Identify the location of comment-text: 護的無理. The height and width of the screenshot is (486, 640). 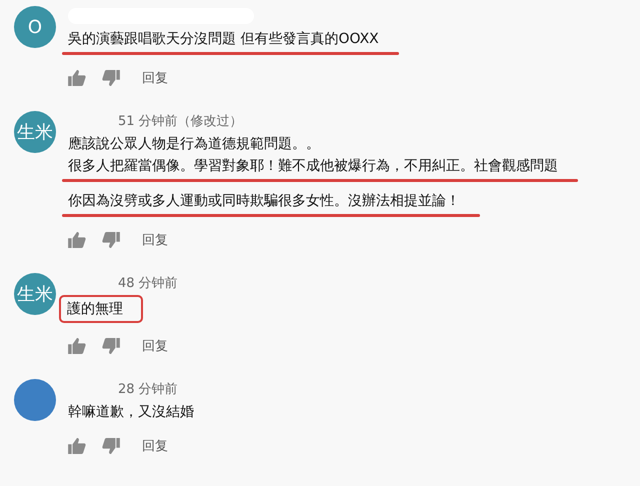
(95, 309).